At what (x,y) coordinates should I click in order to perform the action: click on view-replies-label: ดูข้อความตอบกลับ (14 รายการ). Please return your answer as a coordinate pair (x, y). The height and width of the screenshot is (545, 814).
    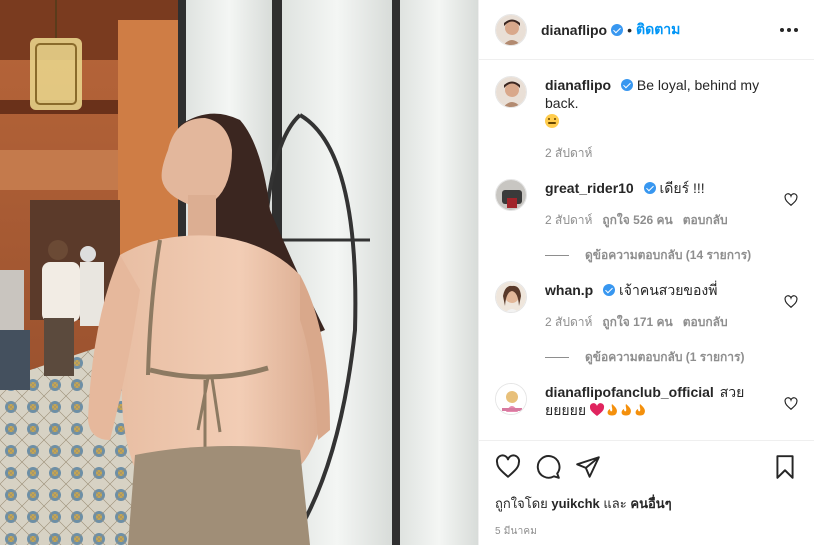
    Looking at the image, I should click on (668, 255).